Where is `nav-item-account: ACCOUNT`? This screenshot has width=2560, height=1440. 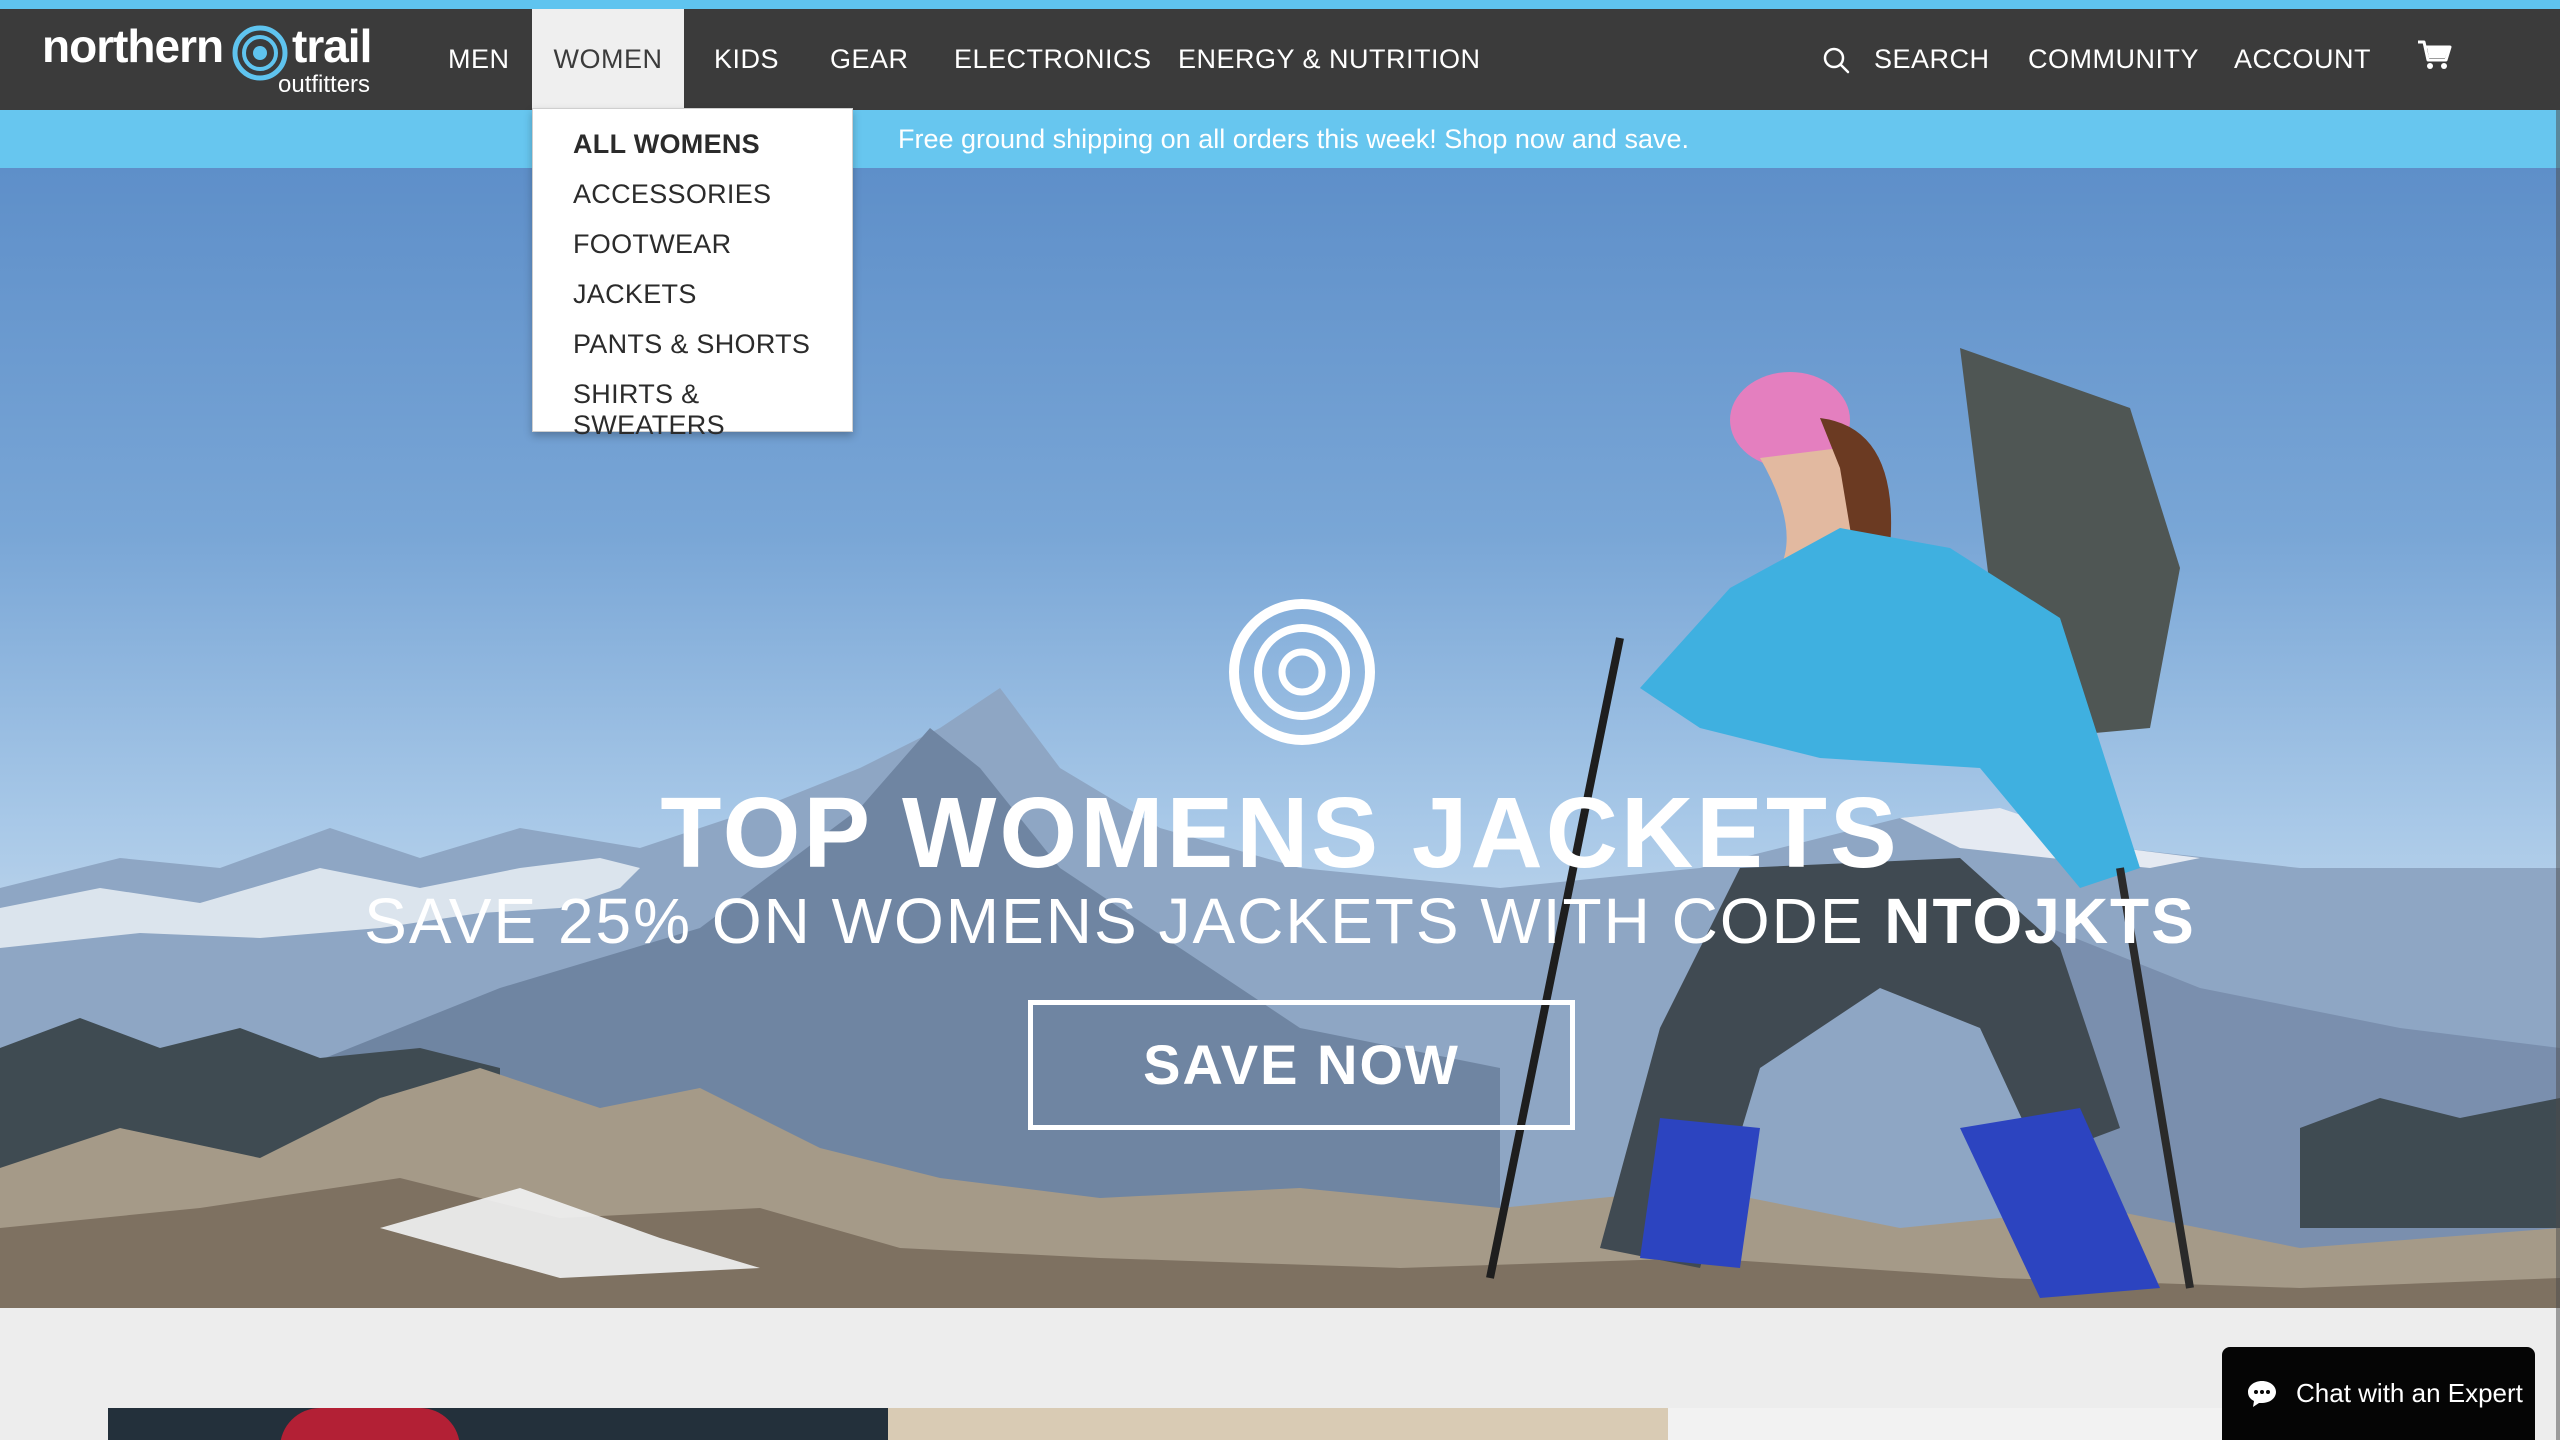
nav-item-account: ACCOUNT is located at coordinates (2302, 59).